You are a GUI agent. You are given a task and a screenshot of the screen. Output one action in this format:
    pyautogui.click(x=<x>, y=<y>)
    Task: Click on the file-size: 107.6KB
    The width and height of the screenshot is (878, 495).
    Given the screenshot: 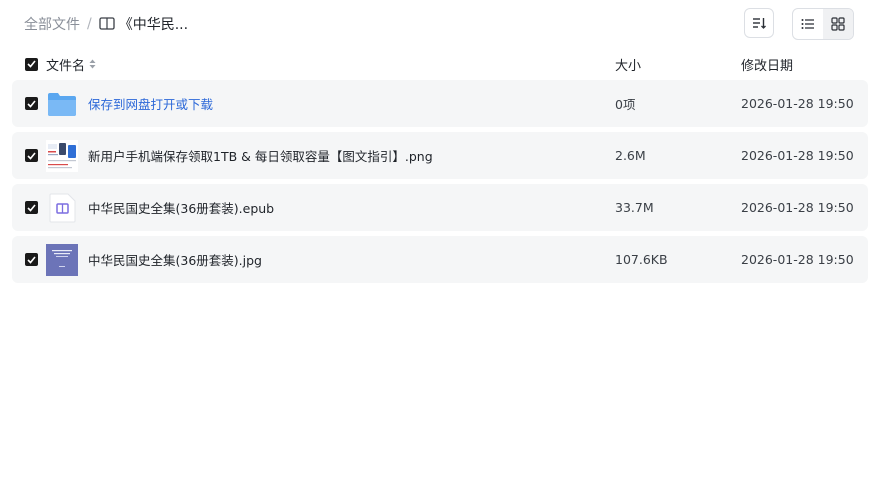 What is the action you would take?
    pyautogui.click(x=641, y=259)
    